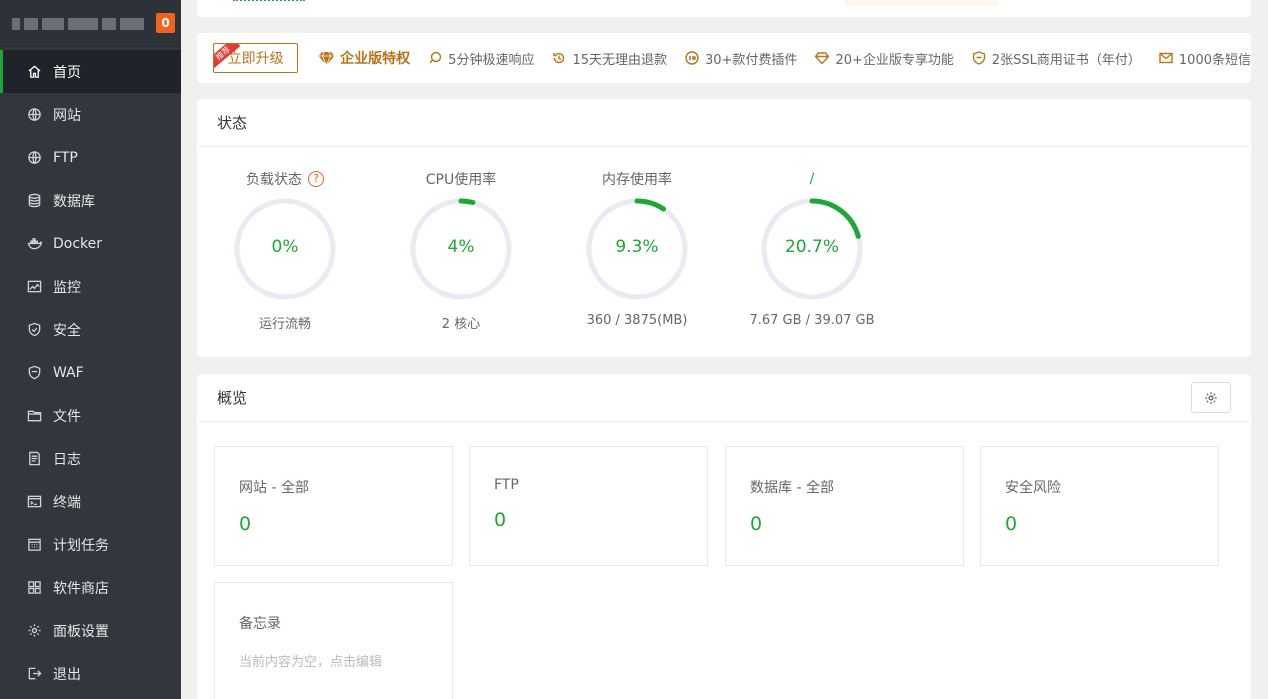  Describe the element at coordinates (491, 60) in the screenshot. I see `feature-label: 5分钟极速响应` at that location.